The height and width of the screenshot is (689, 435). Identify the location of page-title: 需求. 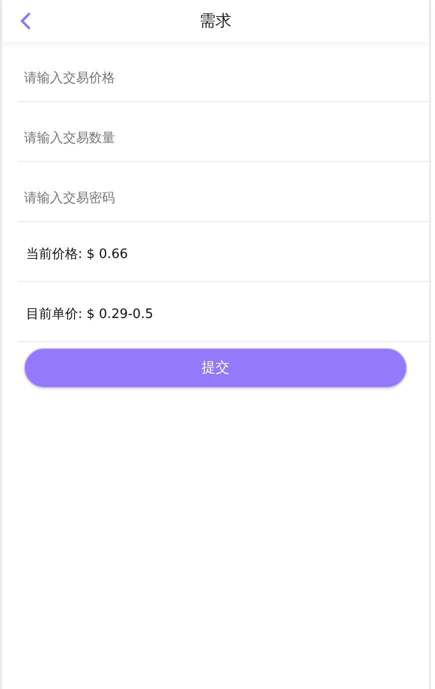
(216, 21).